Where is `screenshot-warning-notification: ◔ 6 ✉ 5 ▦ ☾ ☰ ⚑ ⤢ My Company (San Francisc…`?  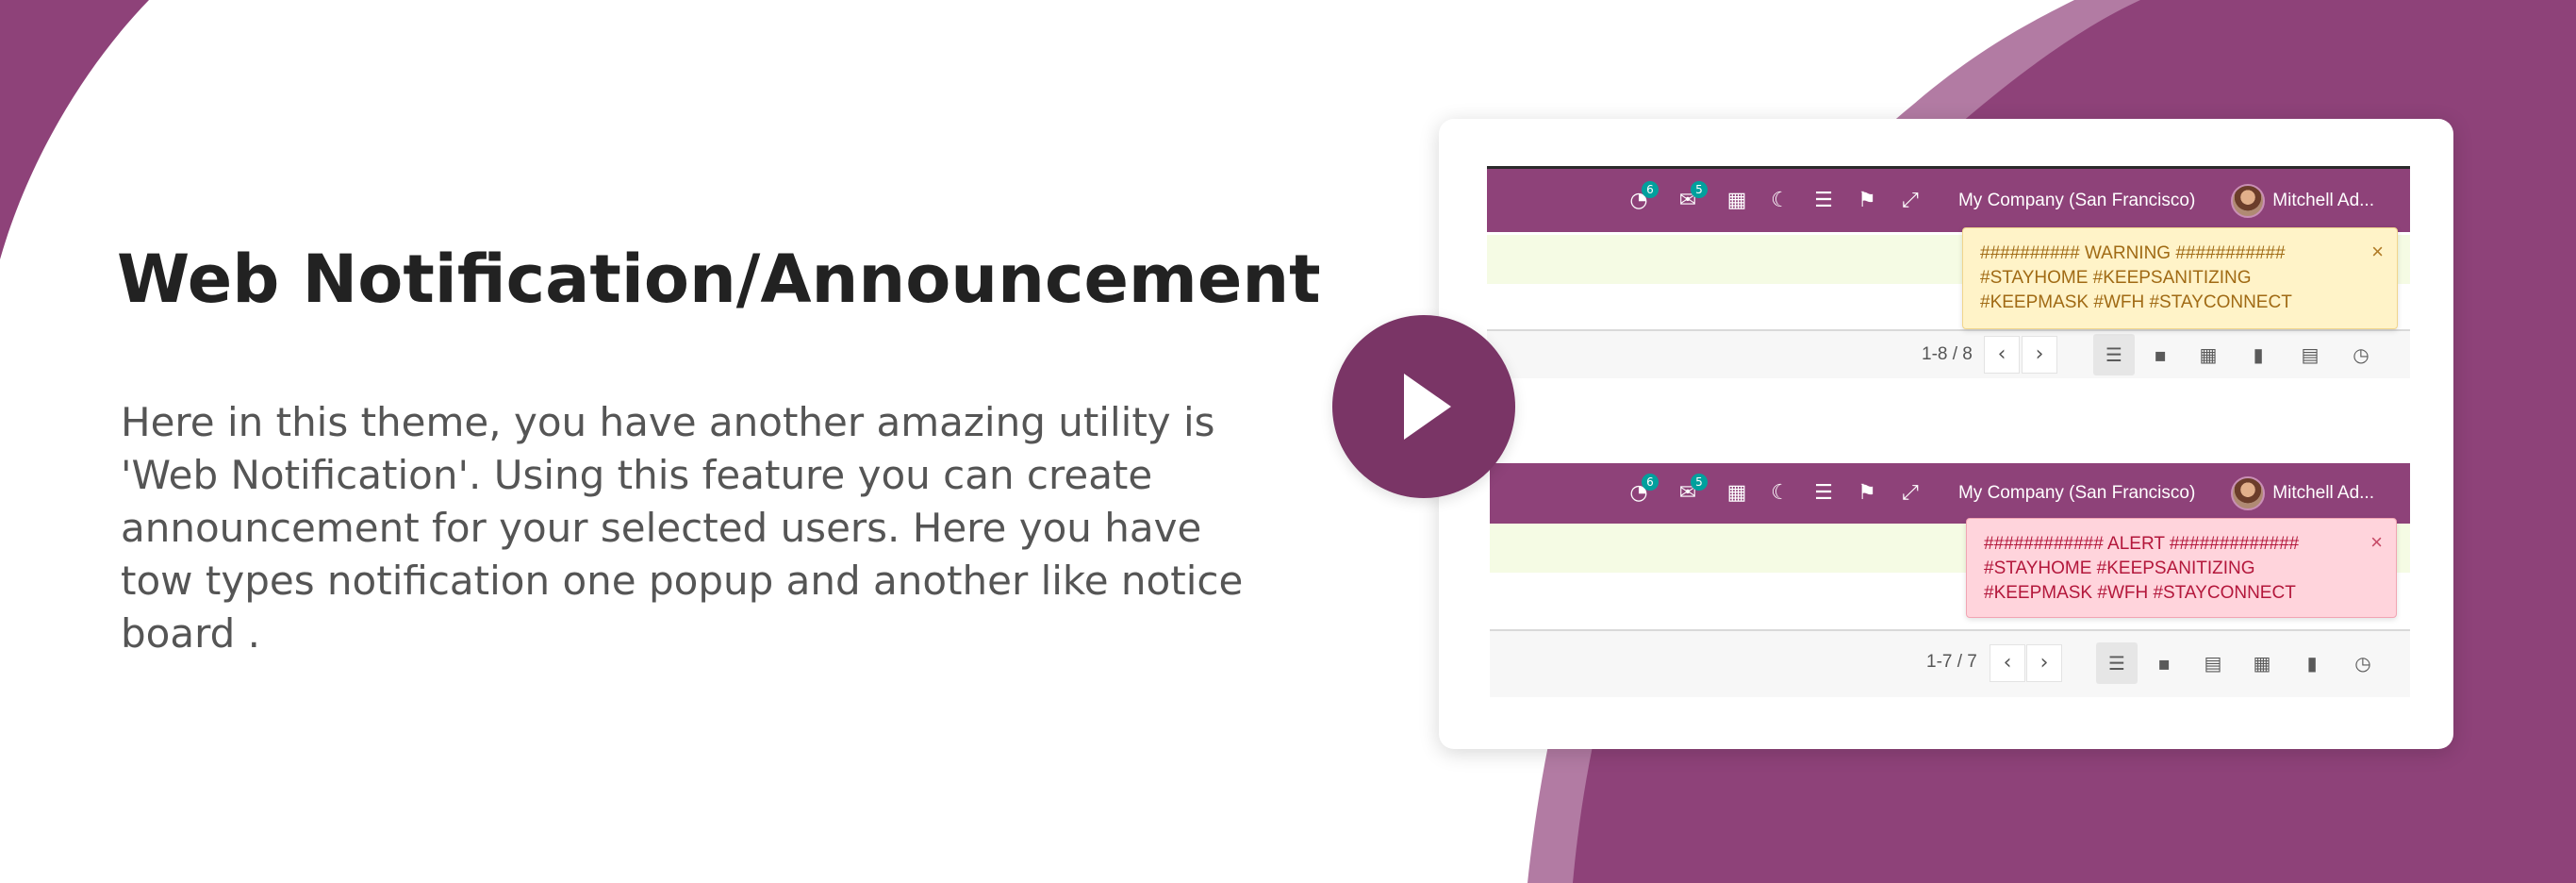
screenshot-warning-notification: ◔ 6 ✉ 5 ▦ ☾ ☰ ⚑ ⤢ My Company (San Francisc… is located at coordinates (1948, 272).